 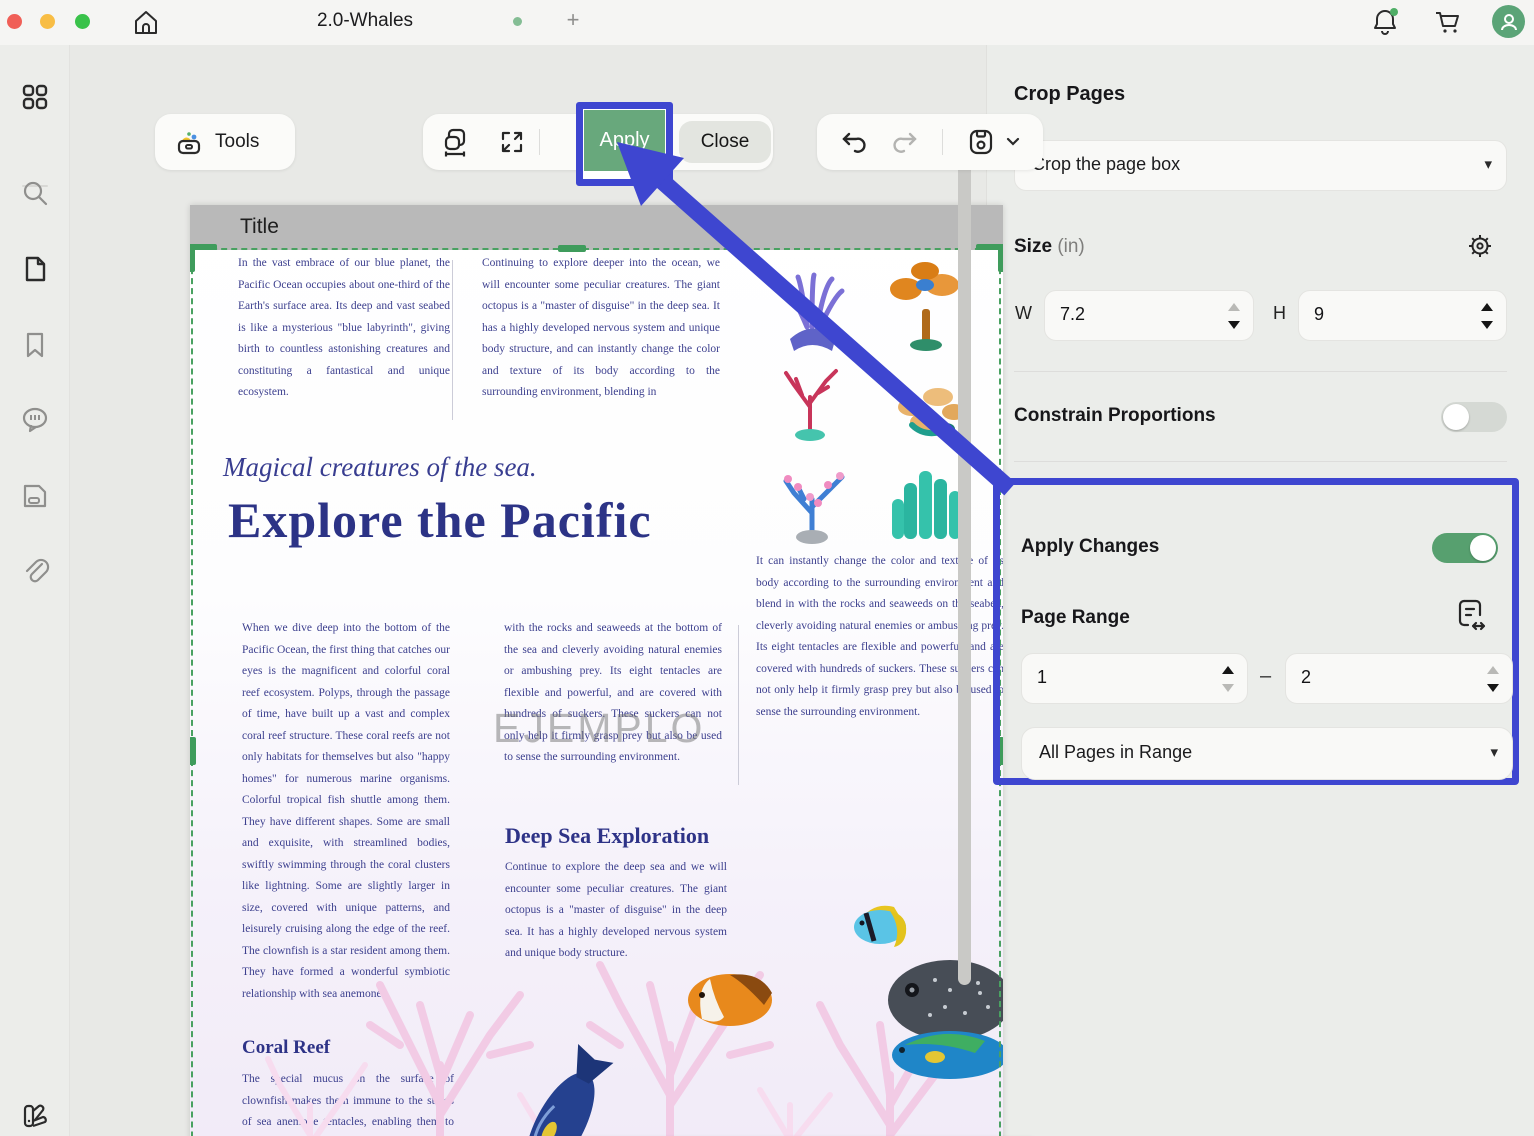 I want to click on page-range-picker-button, so click(x=1472, y=615).